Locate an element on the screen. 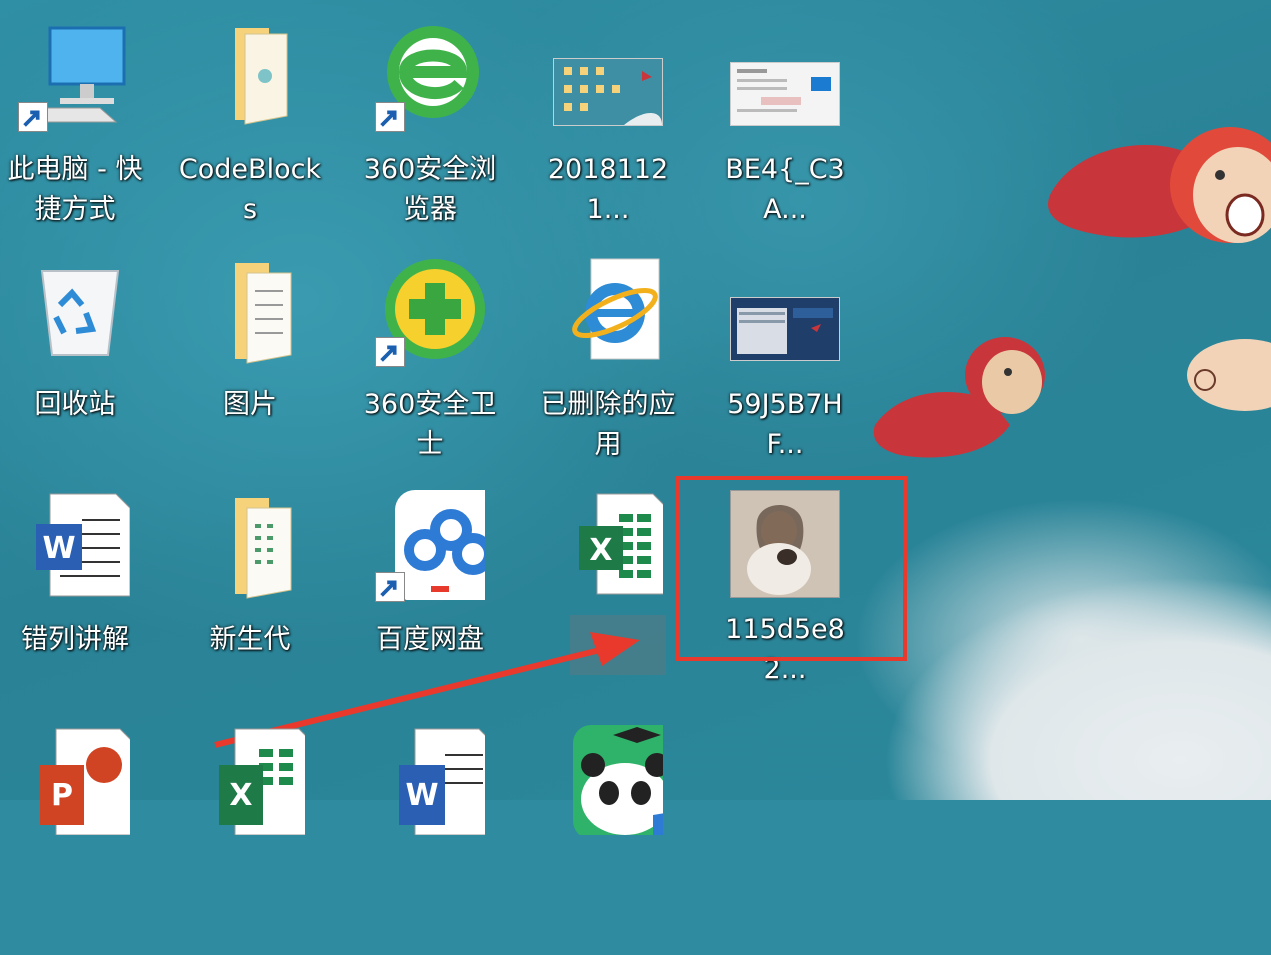 This screenshot has width=1271, height=955. desktop-icon-label: 此电脑 - 快捷方式 is located at coordinates (75, 189).